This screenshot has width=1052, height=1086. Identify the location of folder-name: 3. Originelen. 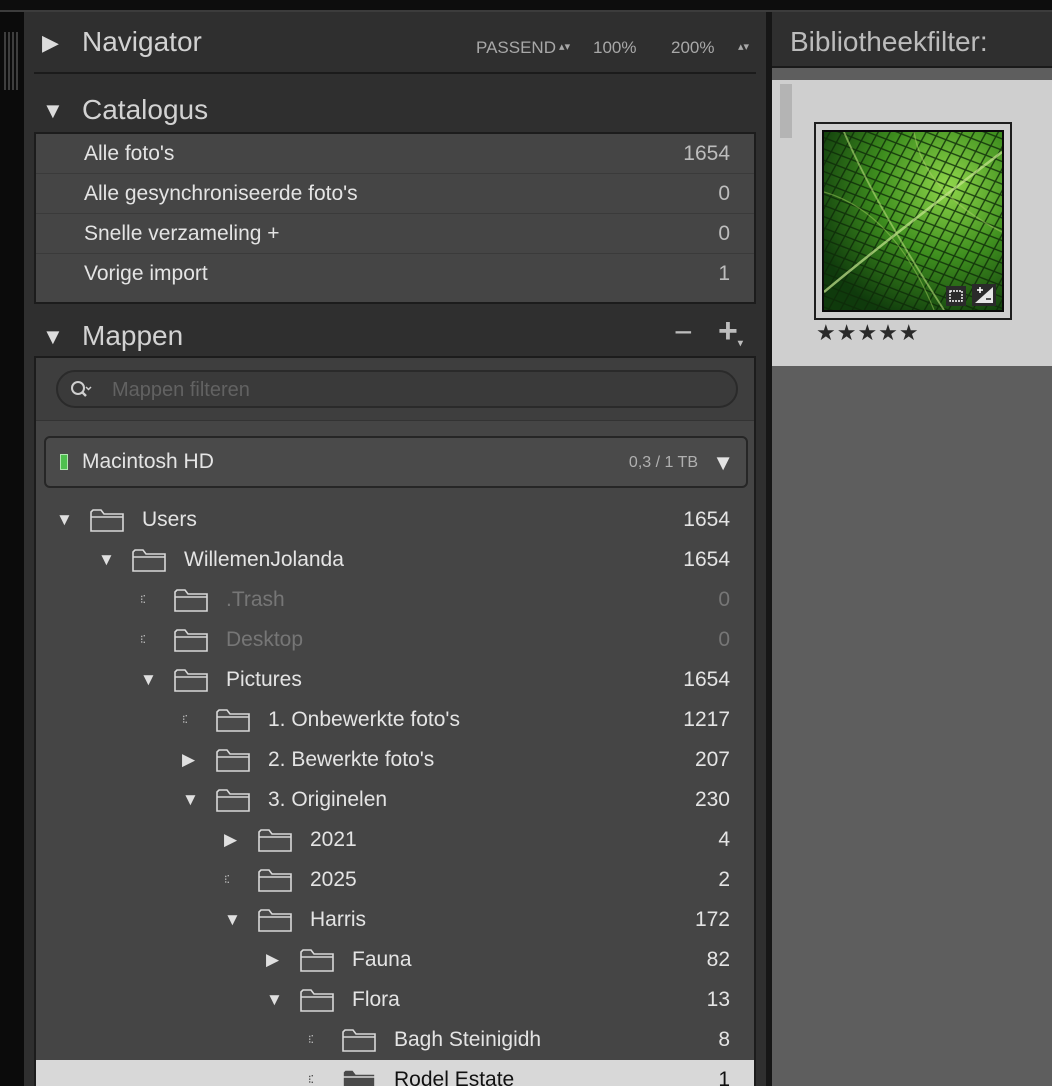
(328, 799).